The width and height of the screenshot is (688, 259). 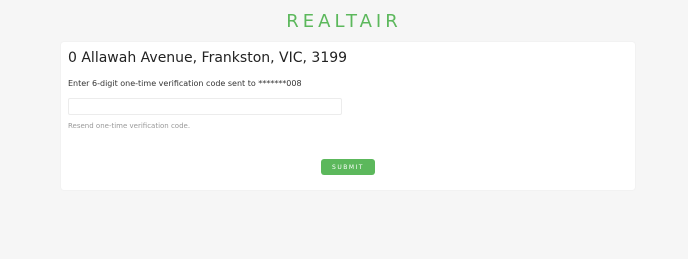 What do you see at coordinates (205, 106) in the screenshot?
I see `verification-code-input` at bounding box center [205, 106].